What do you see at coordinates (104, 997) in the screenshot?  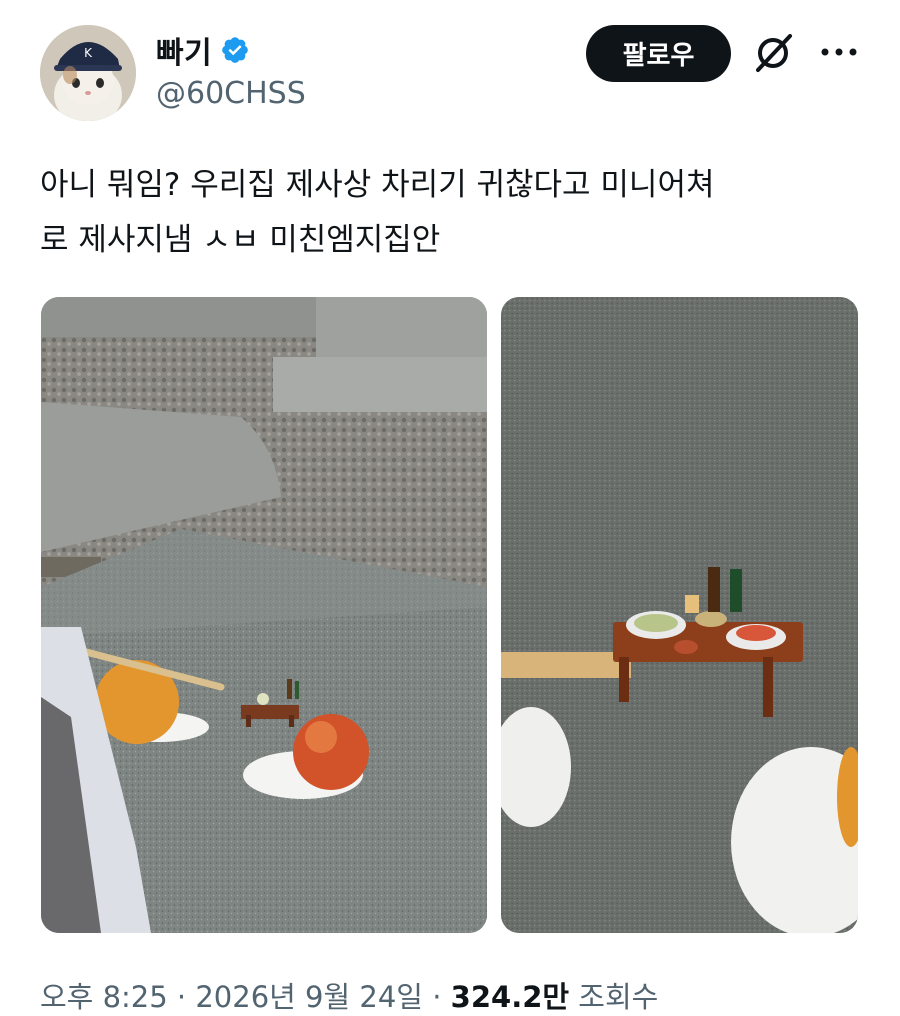 I see `tweet-time: 오후 8:25` at bounding box center [104, 997].